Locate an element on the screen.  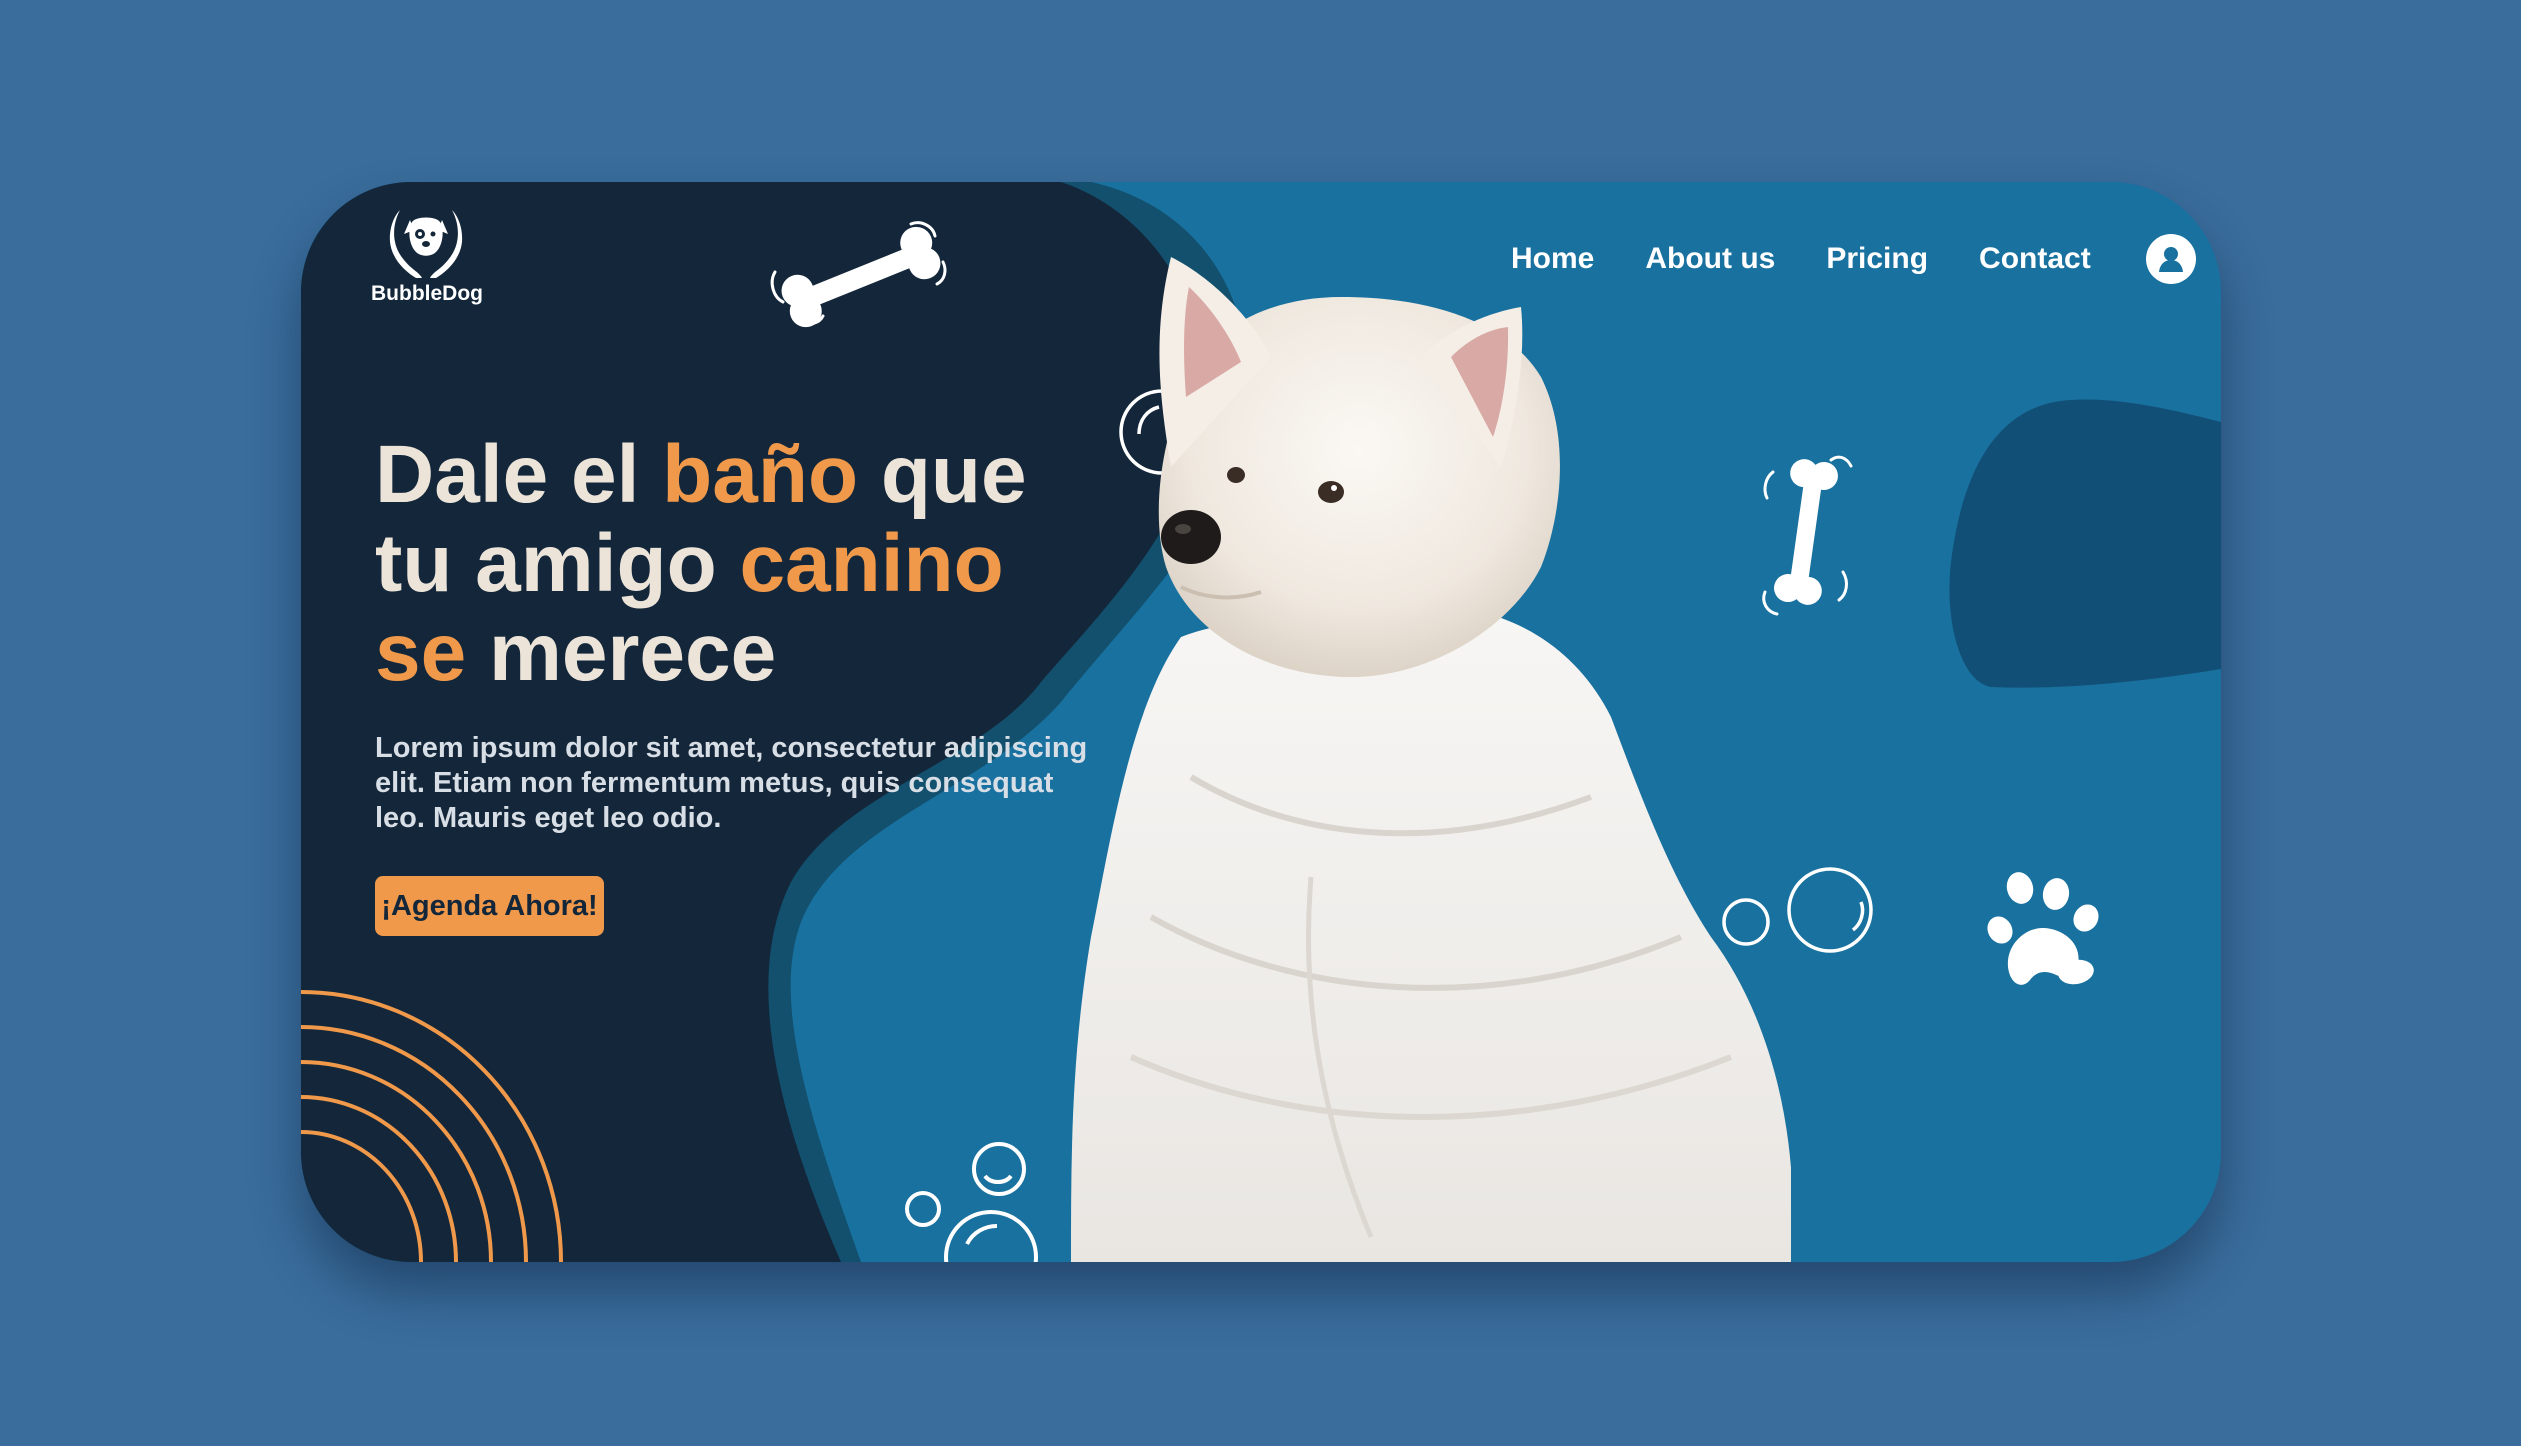
headline-highlight: canino is located at coordinates (871, 563).